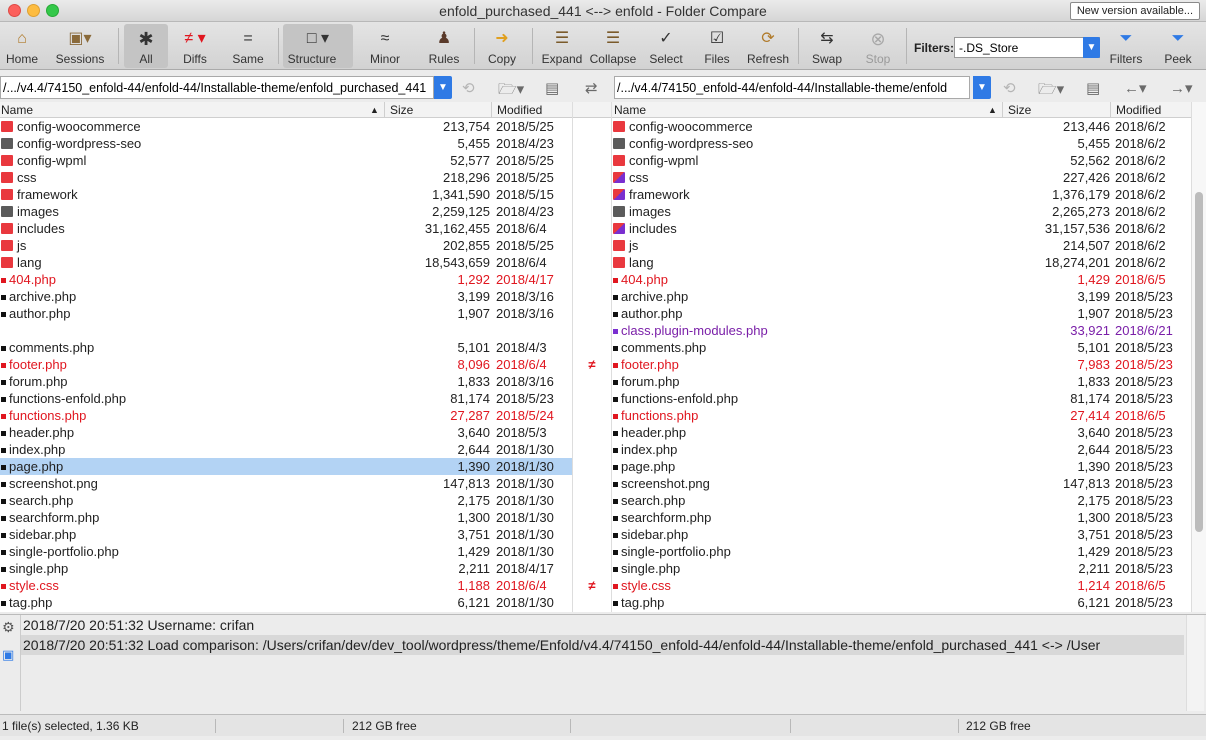 The height and width of the screenshot is (740, 1206). Describe the element at coordinates (318, 46) in the screenshot. I see `structure-button: □ ▾ Structure` at that location.